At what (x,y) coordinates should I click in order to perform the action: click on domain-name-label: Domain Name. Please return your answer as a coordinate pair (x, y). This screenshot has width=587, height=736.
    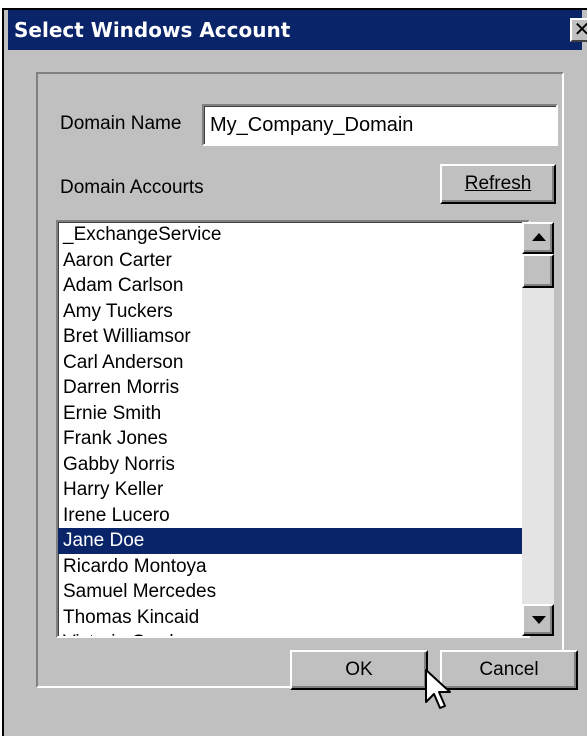
    Looking at the image, I should click on (121, 123).